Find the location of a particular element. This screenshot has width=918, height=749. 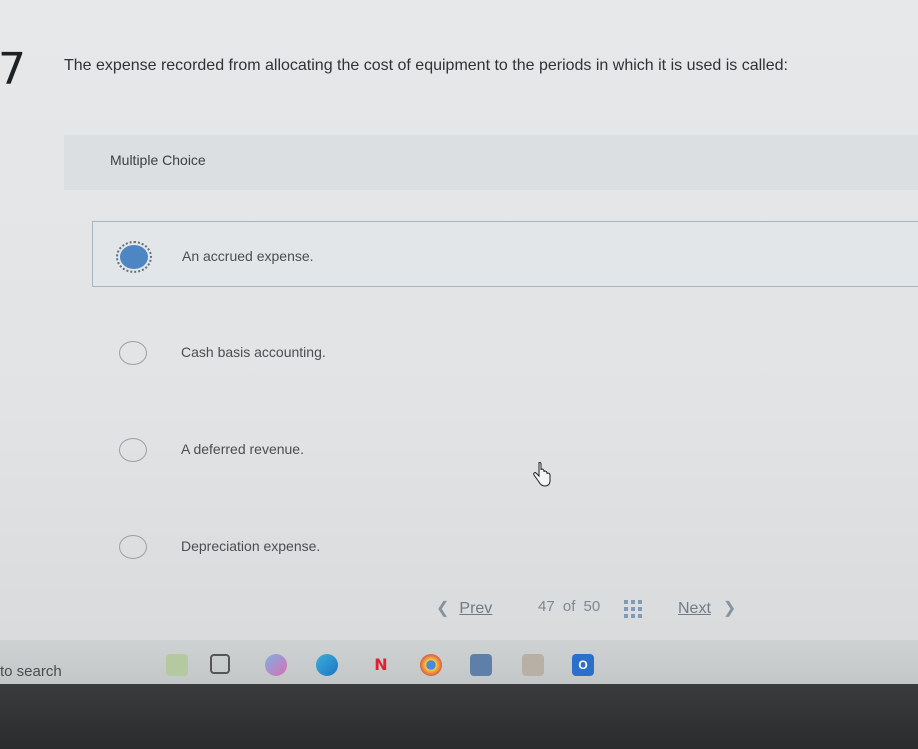

option-d: Depreciation expense. is located at coordinates (505, 545).